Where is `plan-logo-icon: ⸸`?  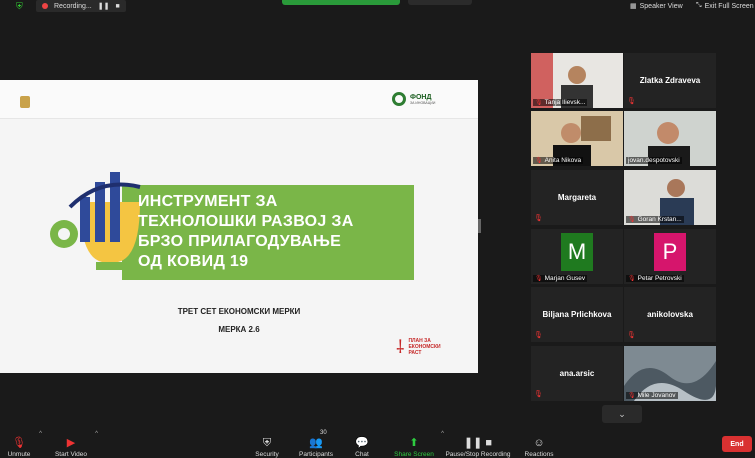
plan-logo-icon: ⸸ is located at coordinates (400, 347).